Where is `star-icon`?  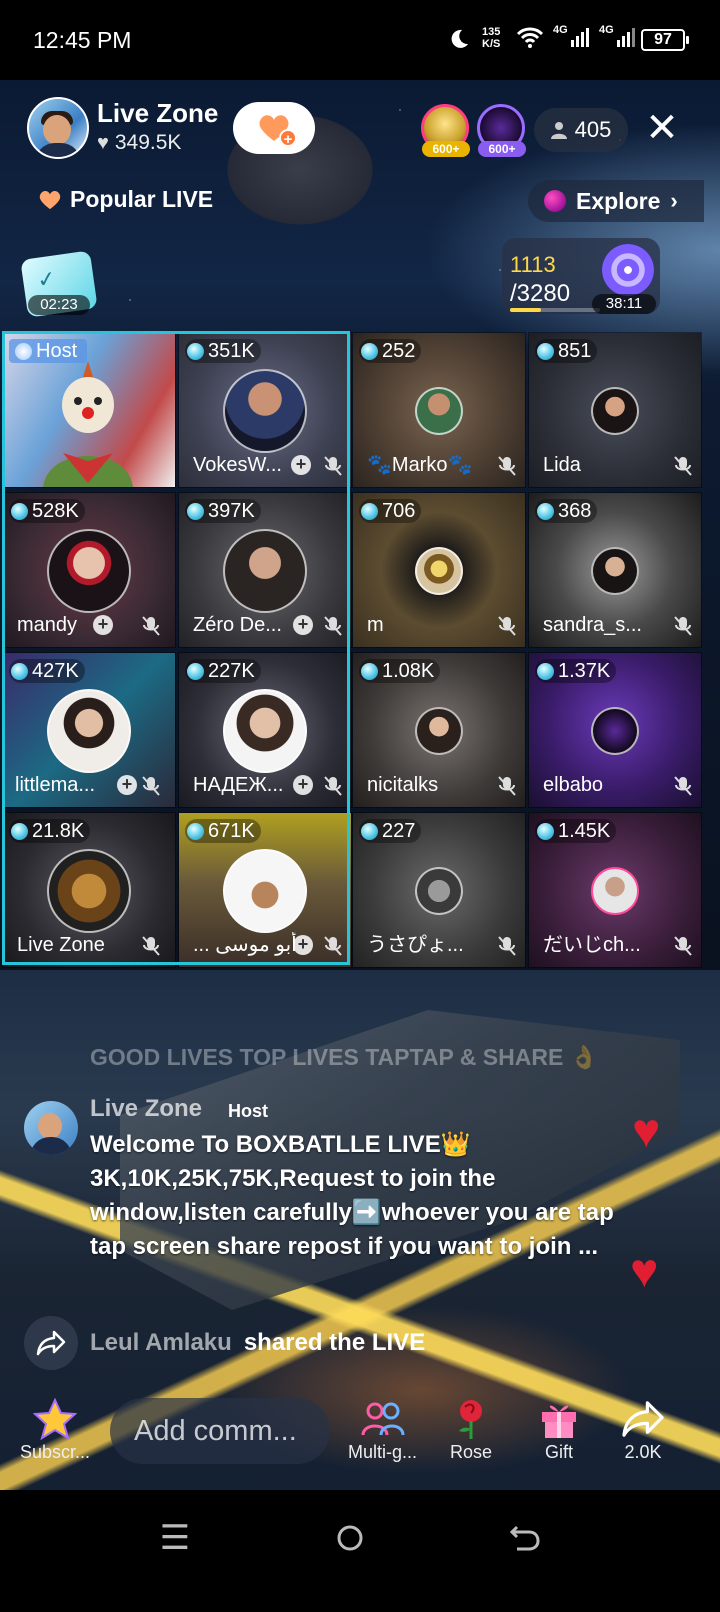 star-icon is located at coordinates (55, 1419).